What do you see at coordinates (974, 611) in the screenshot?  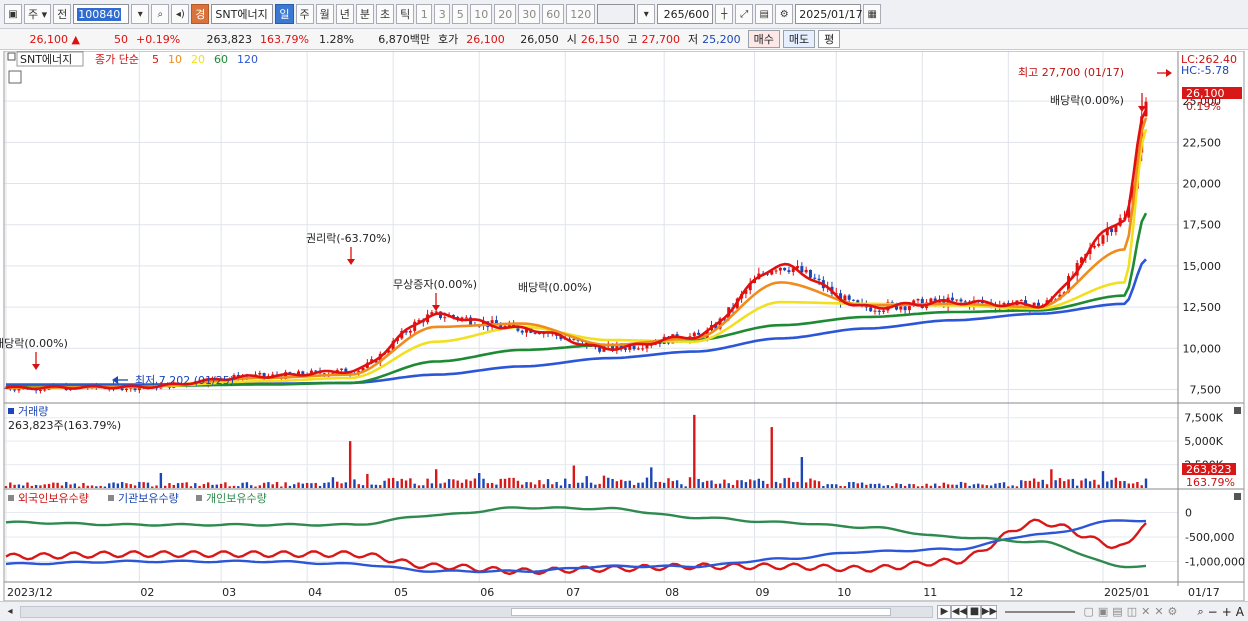 I see `stop-button: ■` at bounding box center [974, 611].